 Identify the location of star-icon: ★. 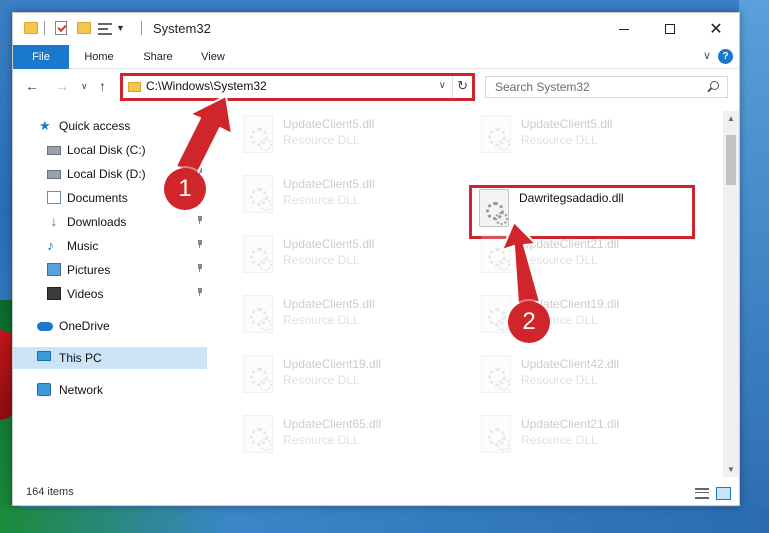
(45, 125).